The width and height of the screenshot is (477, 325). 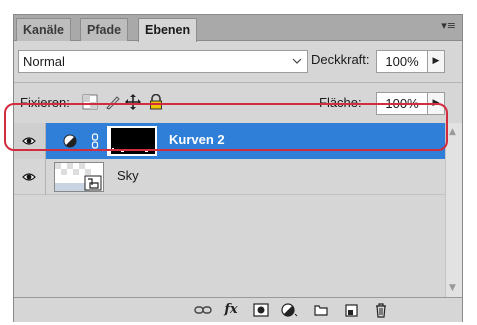 I want to click on tab-bar: Kanäle Pfade Ebenen ▾≡, so click(x=238, y=28).